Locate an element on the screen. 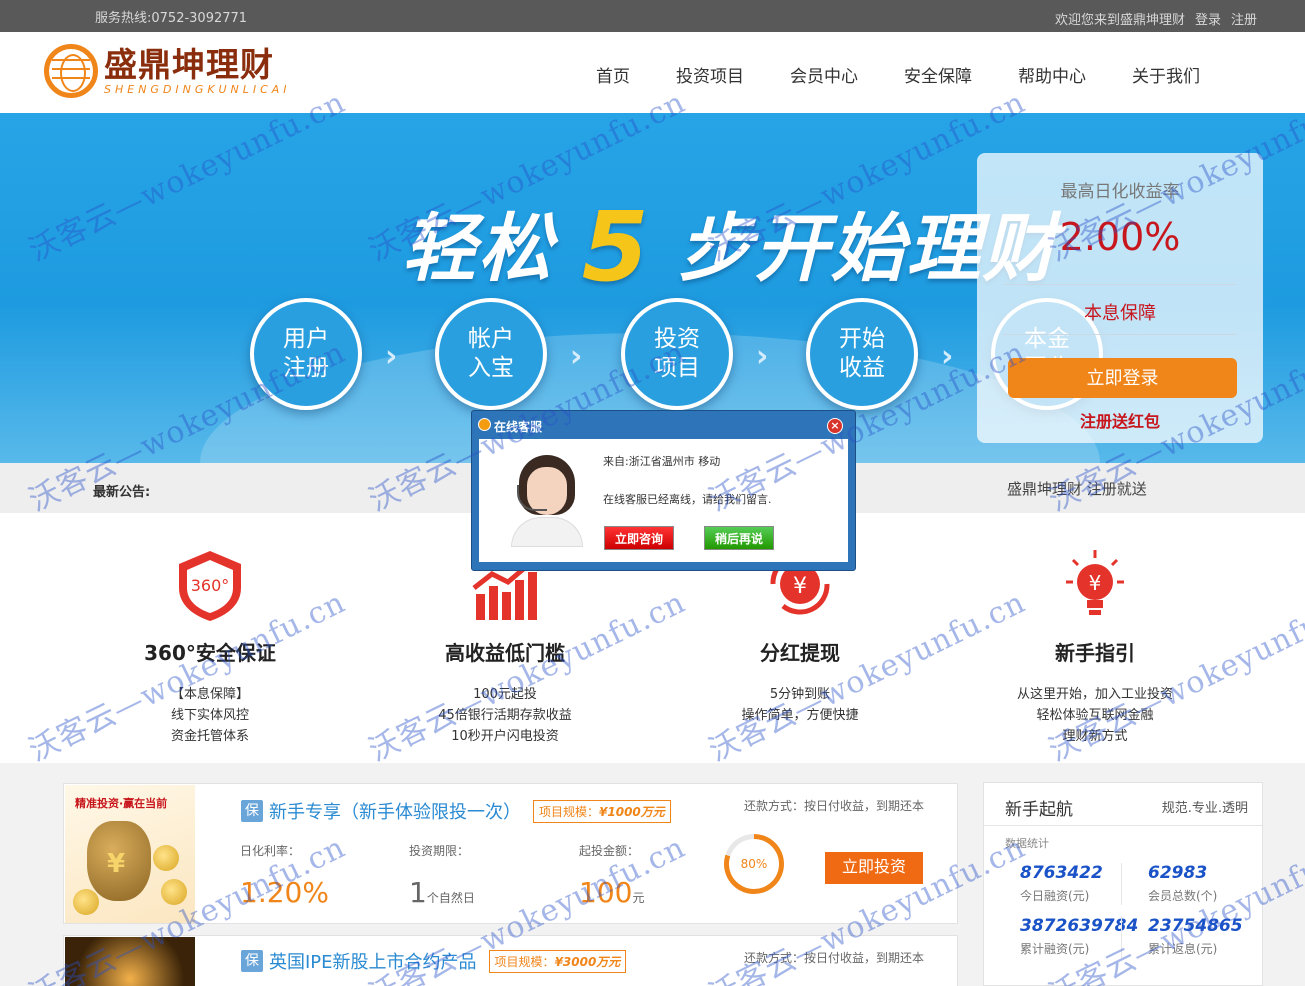  feature-line: 5分钟到账 is located at coordinates (800, 694).